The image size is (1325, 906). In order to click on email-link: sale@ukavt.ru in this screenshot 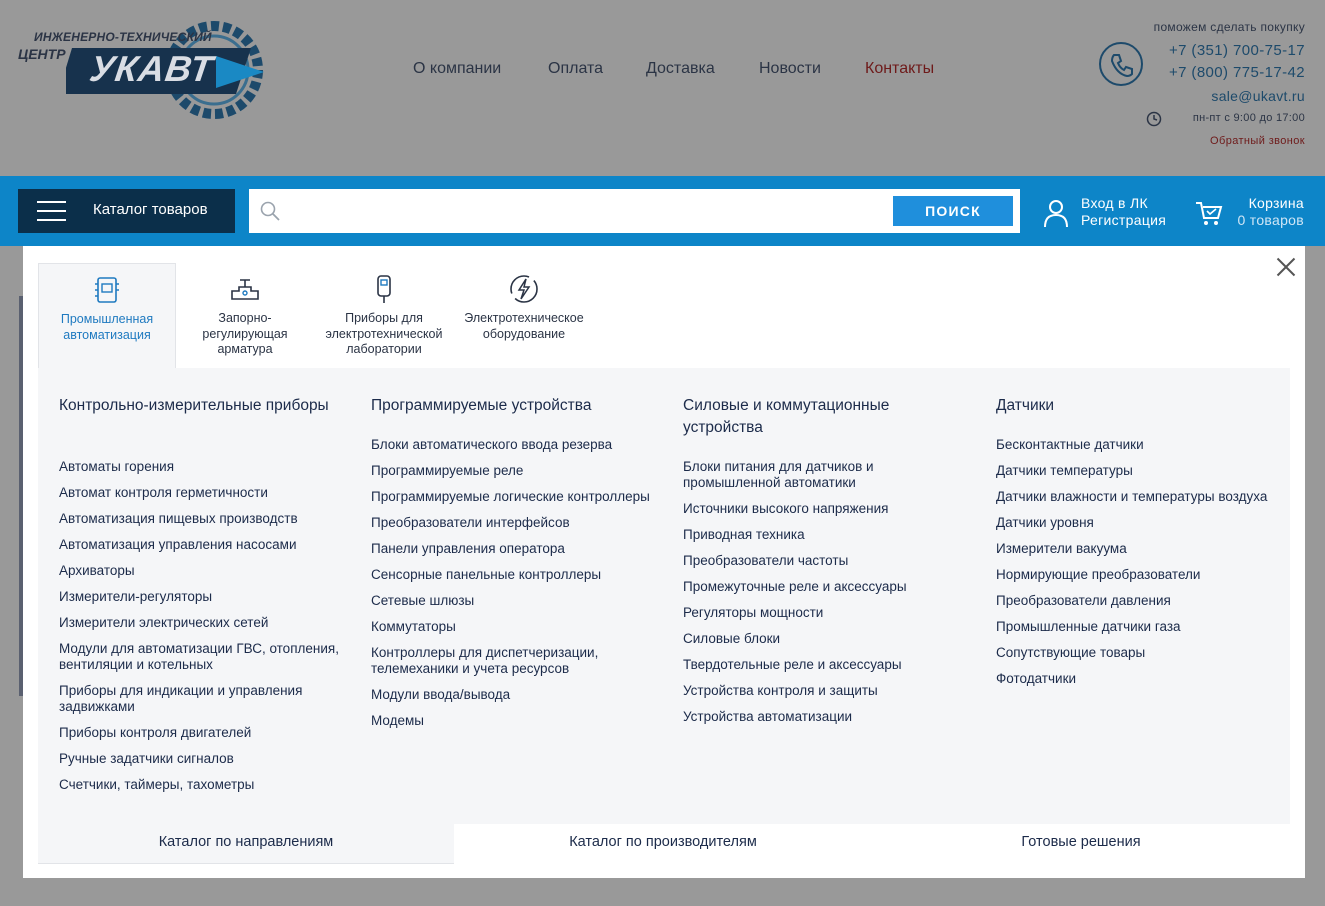, I will do `click(1258, 96)`.